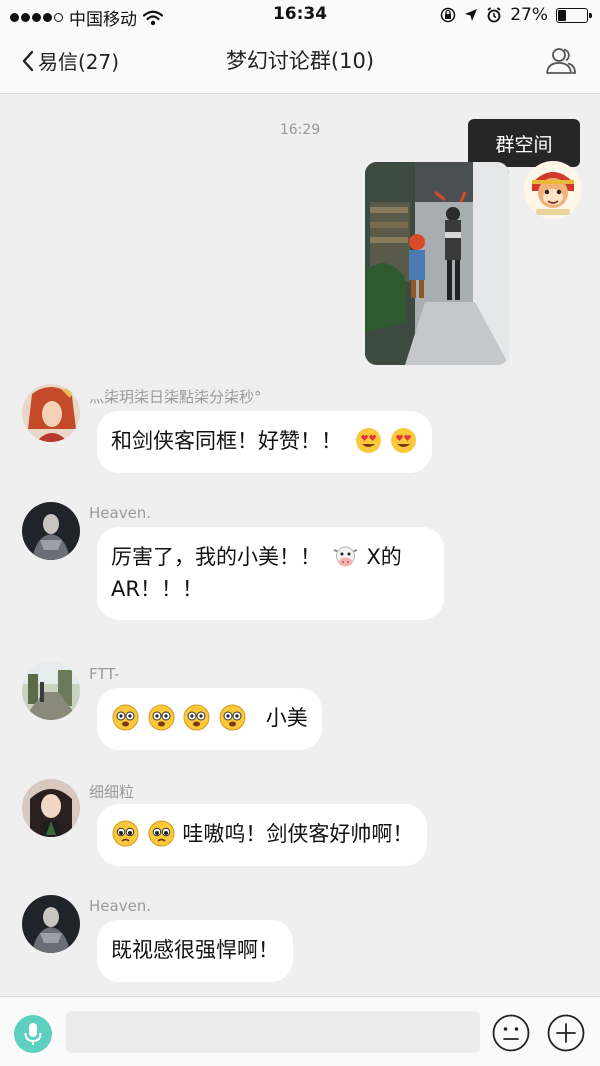  Describe the element at coordinates (175, 397) in the screenshot. I see `sender-name: 灬柒玥柒日柒點柒分柒秒°` at that location.